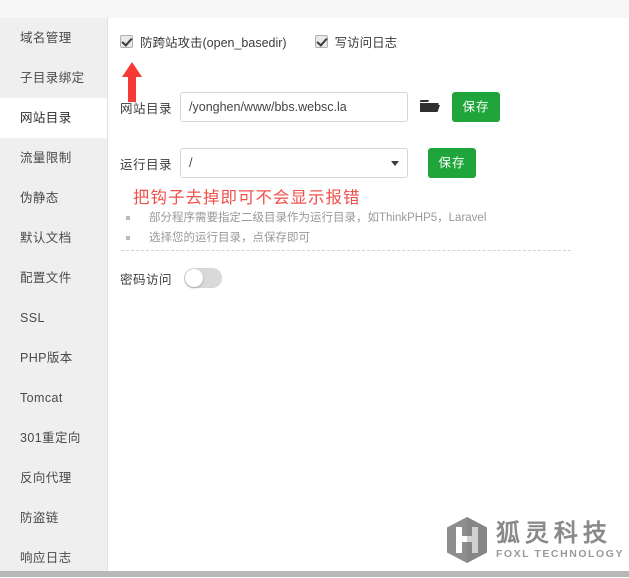 The height and width of the screenshot is (578, 629). I want to click on sidebar-item-domain-management: 域名管理, so click(53, 38).